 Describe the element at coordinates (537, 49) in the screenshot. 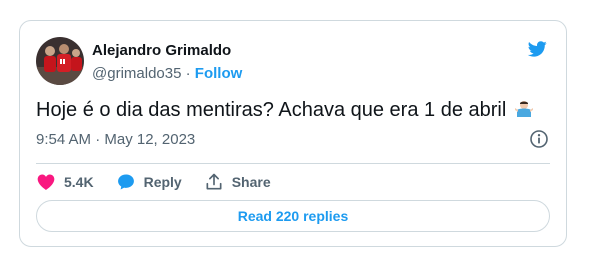

I see `twitter-logo-icon` at that location.